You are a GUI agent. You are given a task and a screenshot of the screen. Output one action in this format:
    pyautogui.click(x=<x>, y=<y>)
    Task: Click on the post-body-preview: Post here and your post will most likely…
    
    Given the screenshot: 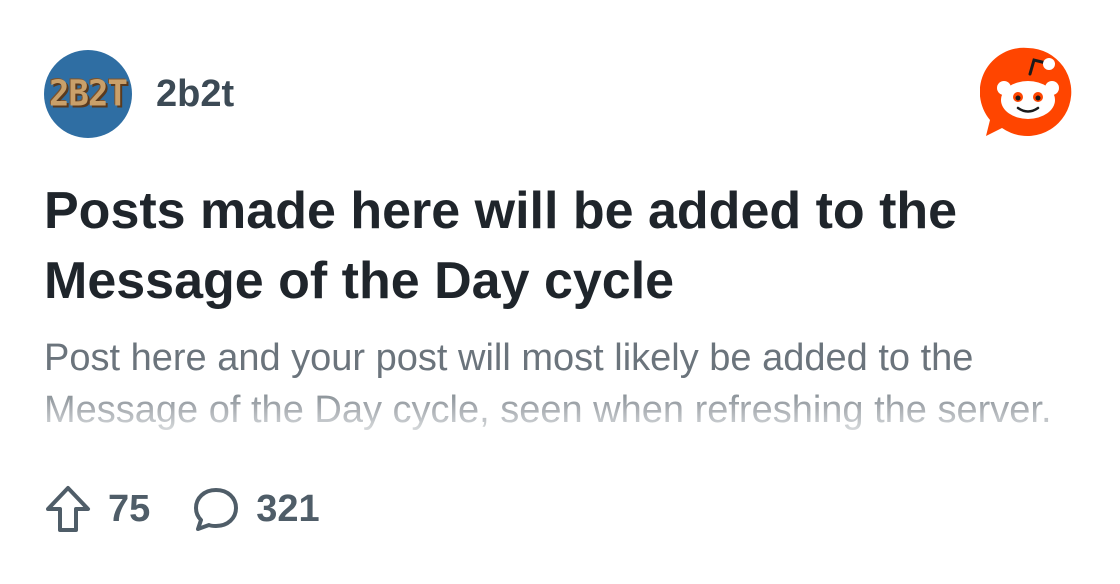 What is the action you would take?
    pyautogui.click(x=548, y=384)
    